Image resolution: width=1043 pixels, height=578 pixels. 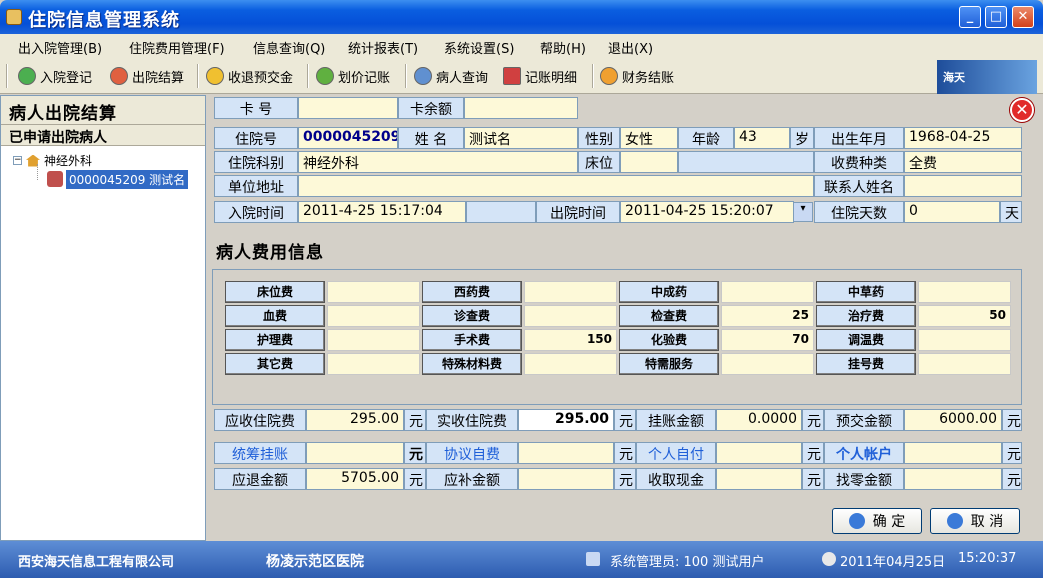 I want to click on fee-label-surgery: 手术费, so click(x=472, y=340).